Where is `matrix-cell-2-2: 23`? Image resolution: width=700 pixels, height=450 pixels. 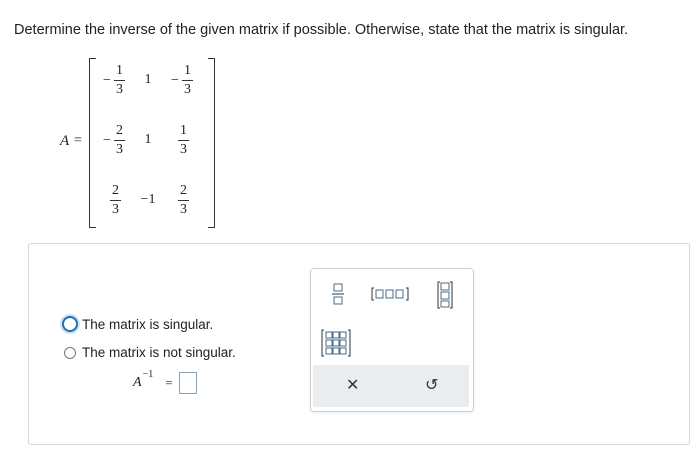
matrix-cell-2-2: 23 is located at coordinates (183, 200).